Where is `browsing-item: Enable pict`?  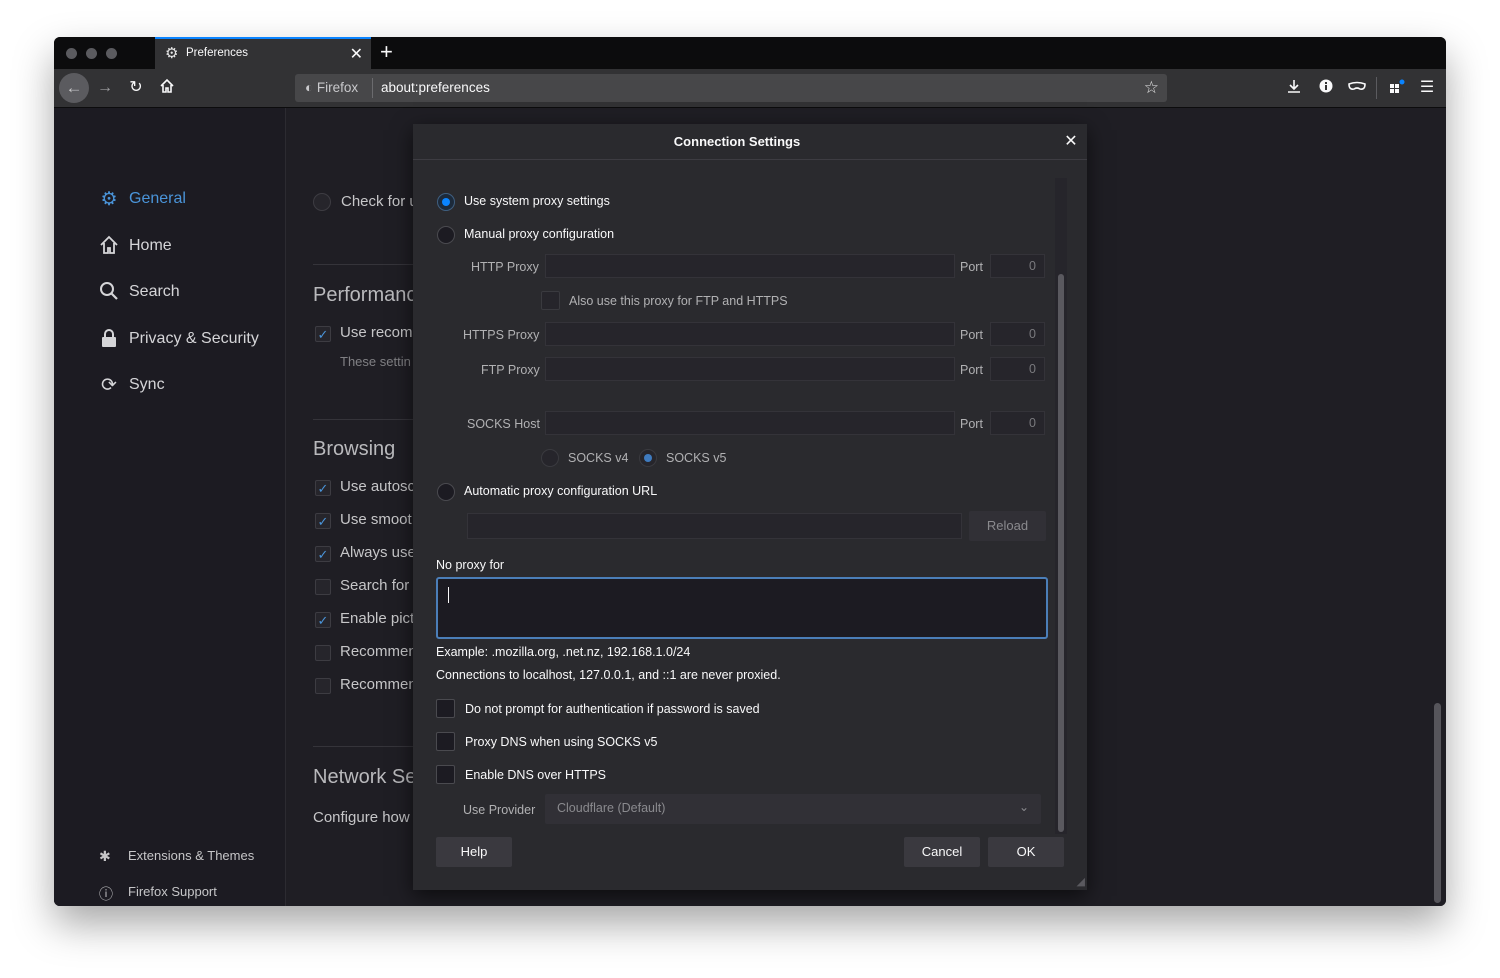 browsing-item: Enable pict is located at coordinates (377, 618).